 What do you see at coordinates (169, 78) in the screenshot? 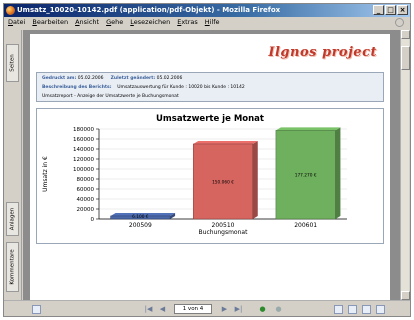
I see `changed-value: 05.02.2006` at bounding box center [169, 78].